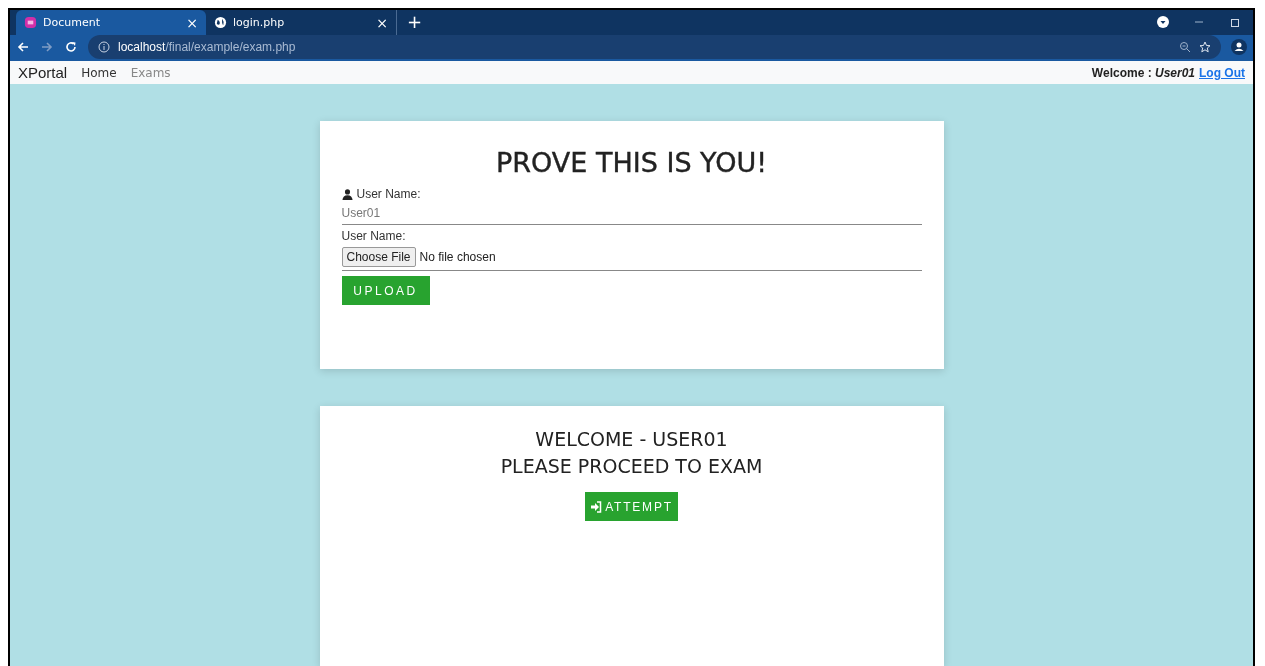 The height and width of the screenshot is (666, 1265). Describe the element at coordinates (596, 506) in the screenshot. I see `sign-in-icon` at that location.